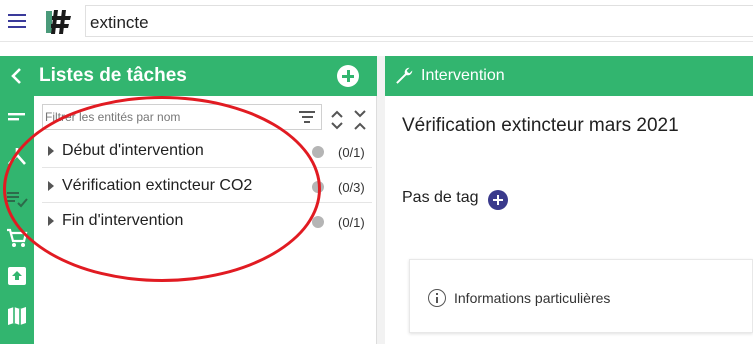 This screenshot has width=753, height=344. Describe the element at coordinates (58, 22) in the screenshot. I see `app-logo` at that location.